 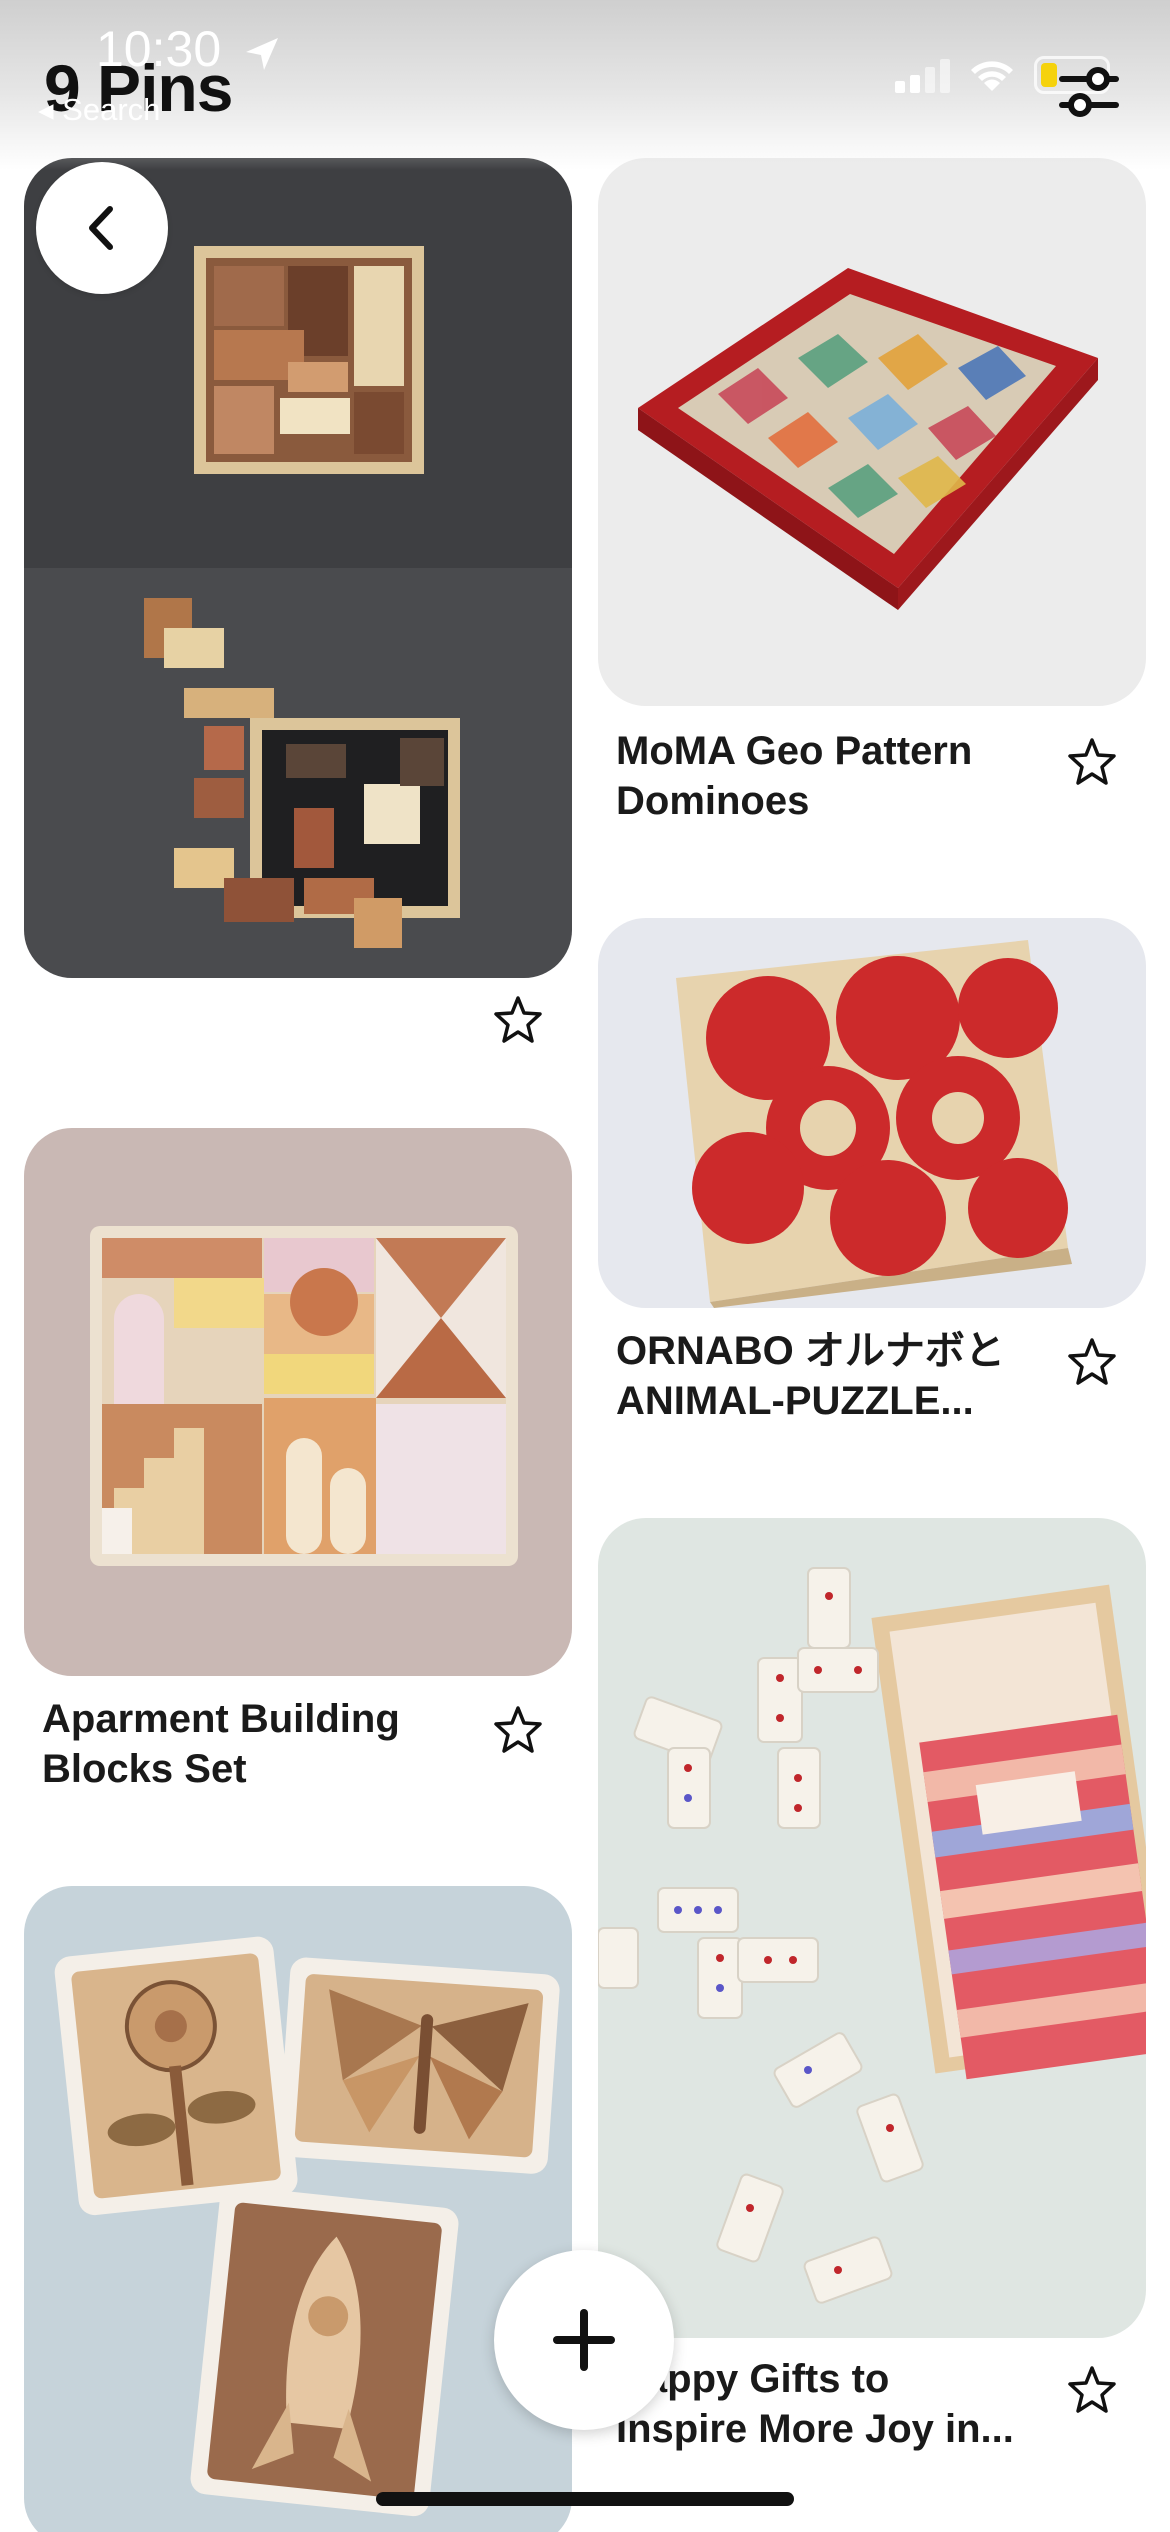 I want to click on back-button, so click(x=102, y=228).